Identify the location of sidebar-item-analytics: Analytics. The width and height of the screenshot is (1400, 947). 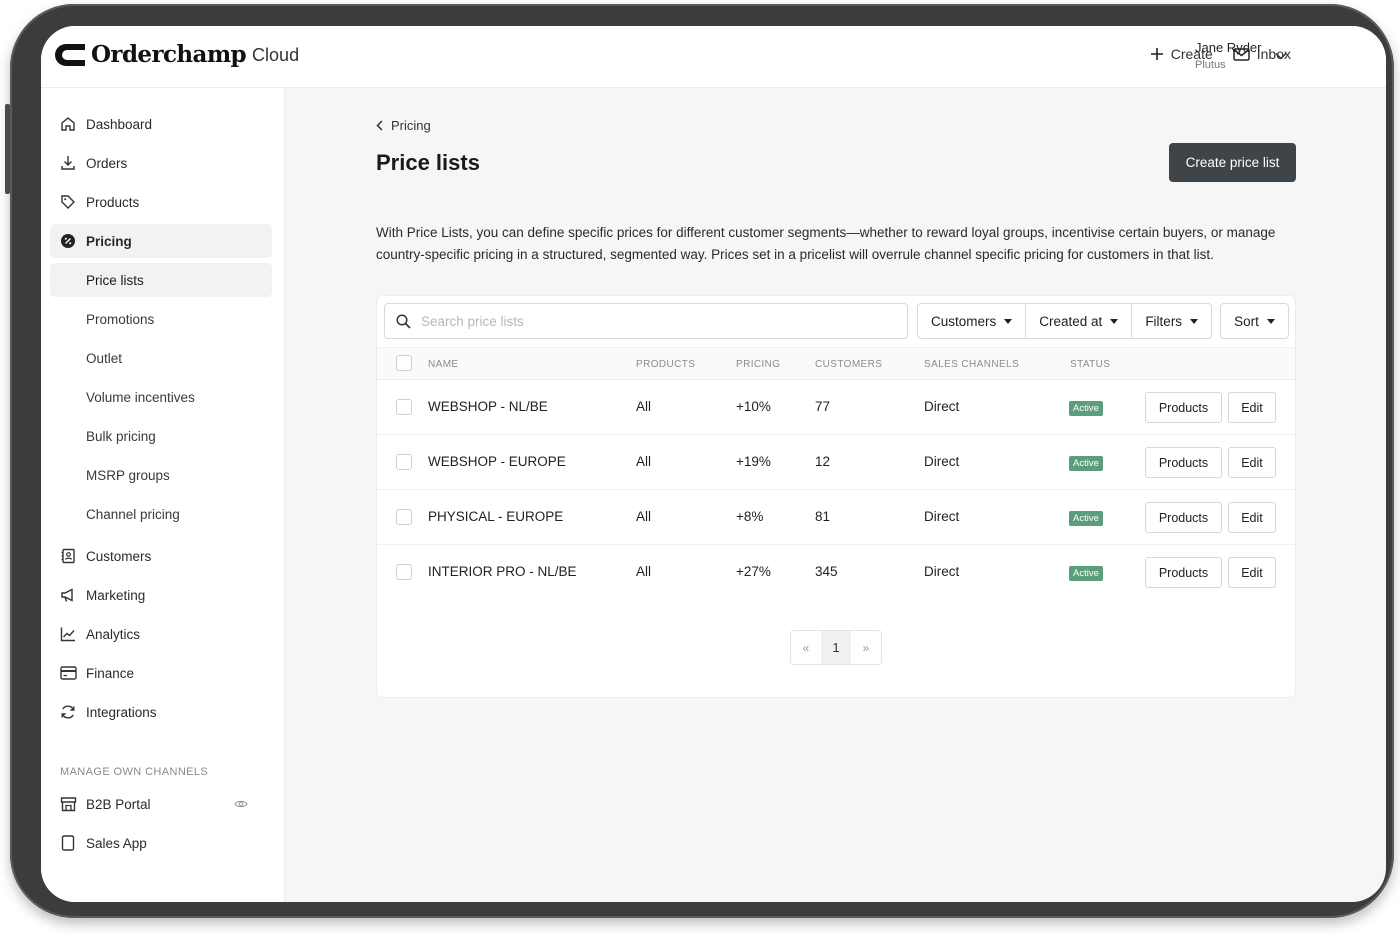
(161, 634).